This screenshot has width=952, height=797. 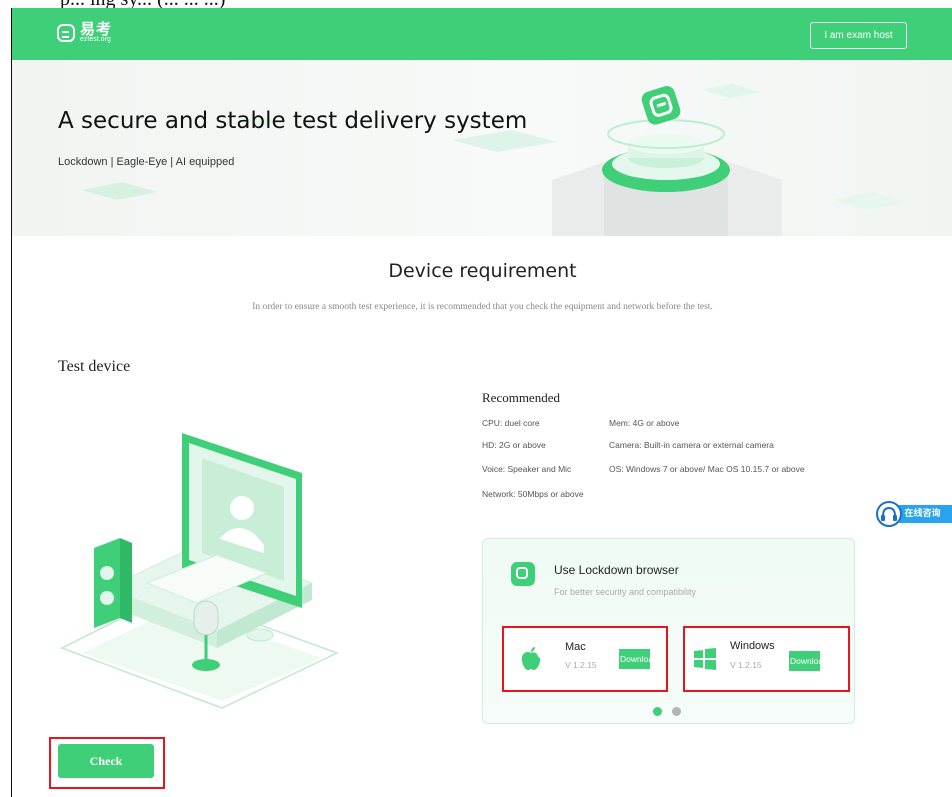 What do you see at coordinates (66, 33) in the screenshot?
I see `logo-icon` at bounding box center [66, 33].